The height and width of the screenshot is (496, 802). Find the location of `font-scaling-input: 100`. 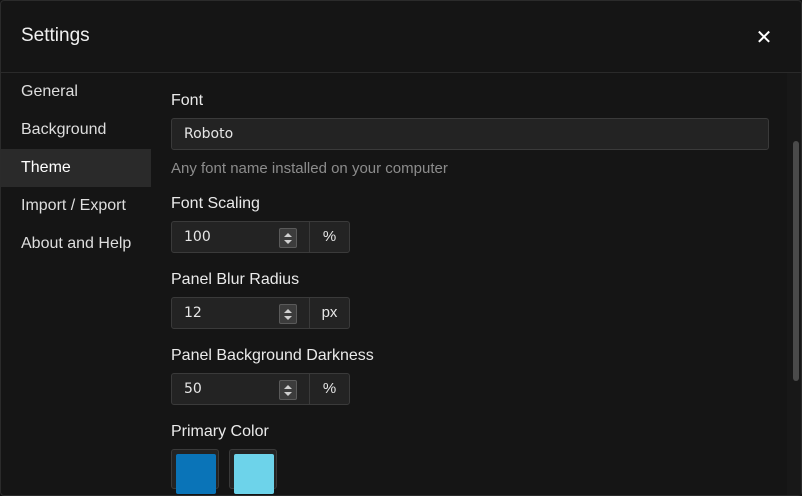

font-scaling-input: 100 is located at coordinates (241, 237).